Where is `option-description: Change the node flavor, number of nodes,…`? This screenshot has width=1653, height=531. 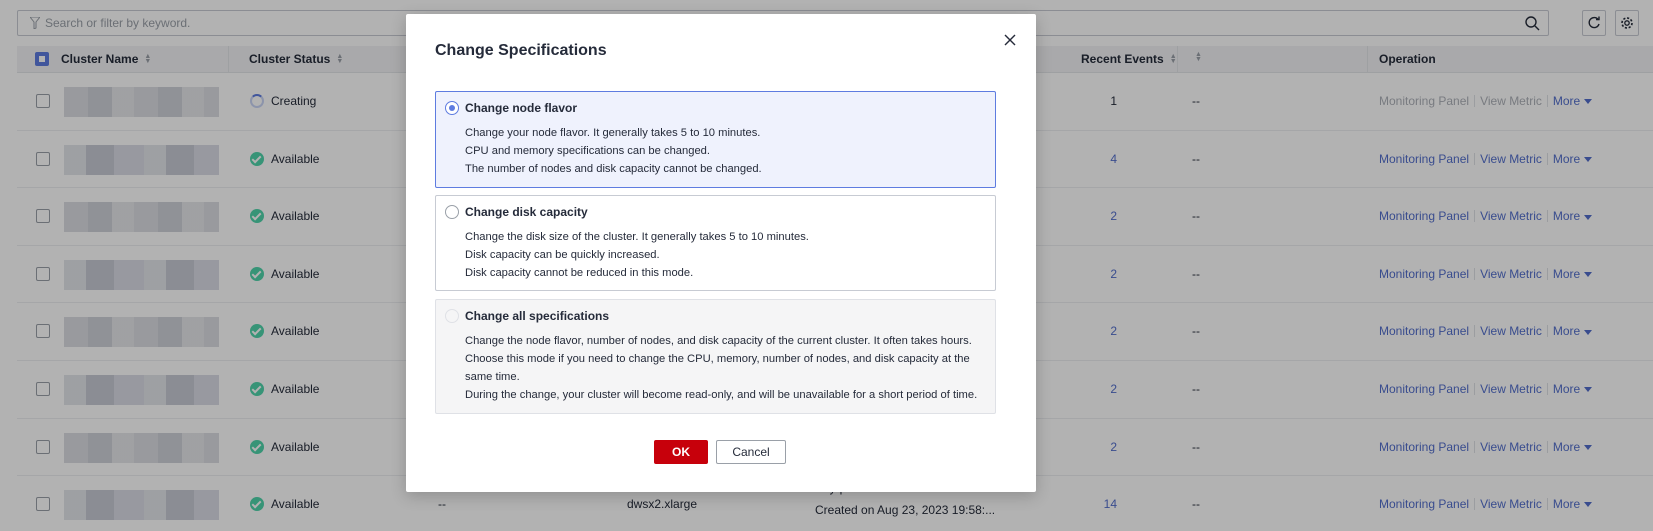 option-description: Change the node flavor, number of nodes,… is located at coordinates (721, 368).